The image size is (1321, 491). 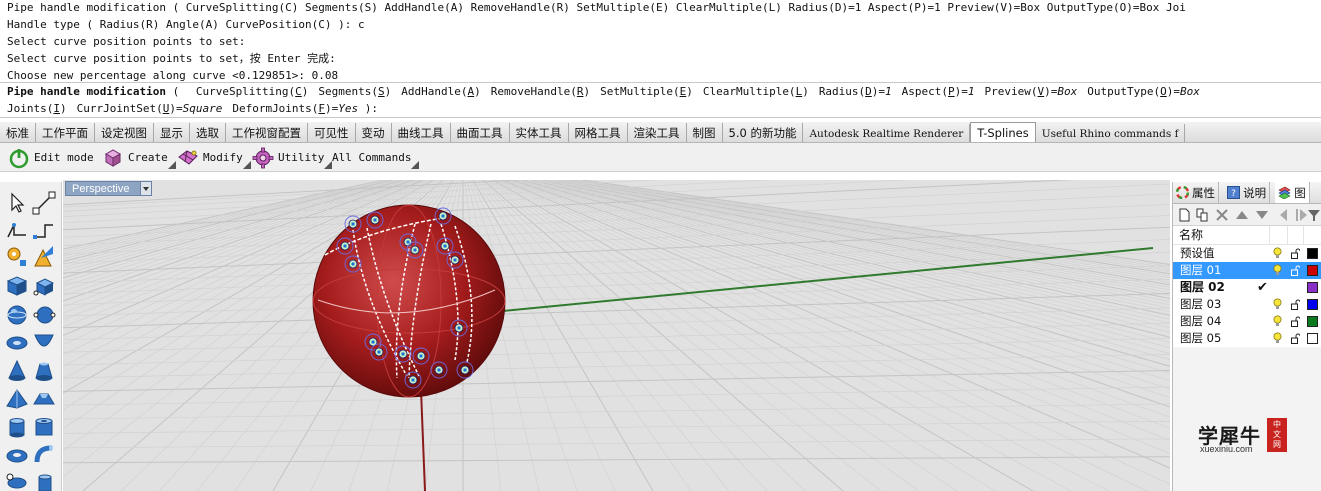 I want to click on create-button: Create, so click(x=139, y=157).